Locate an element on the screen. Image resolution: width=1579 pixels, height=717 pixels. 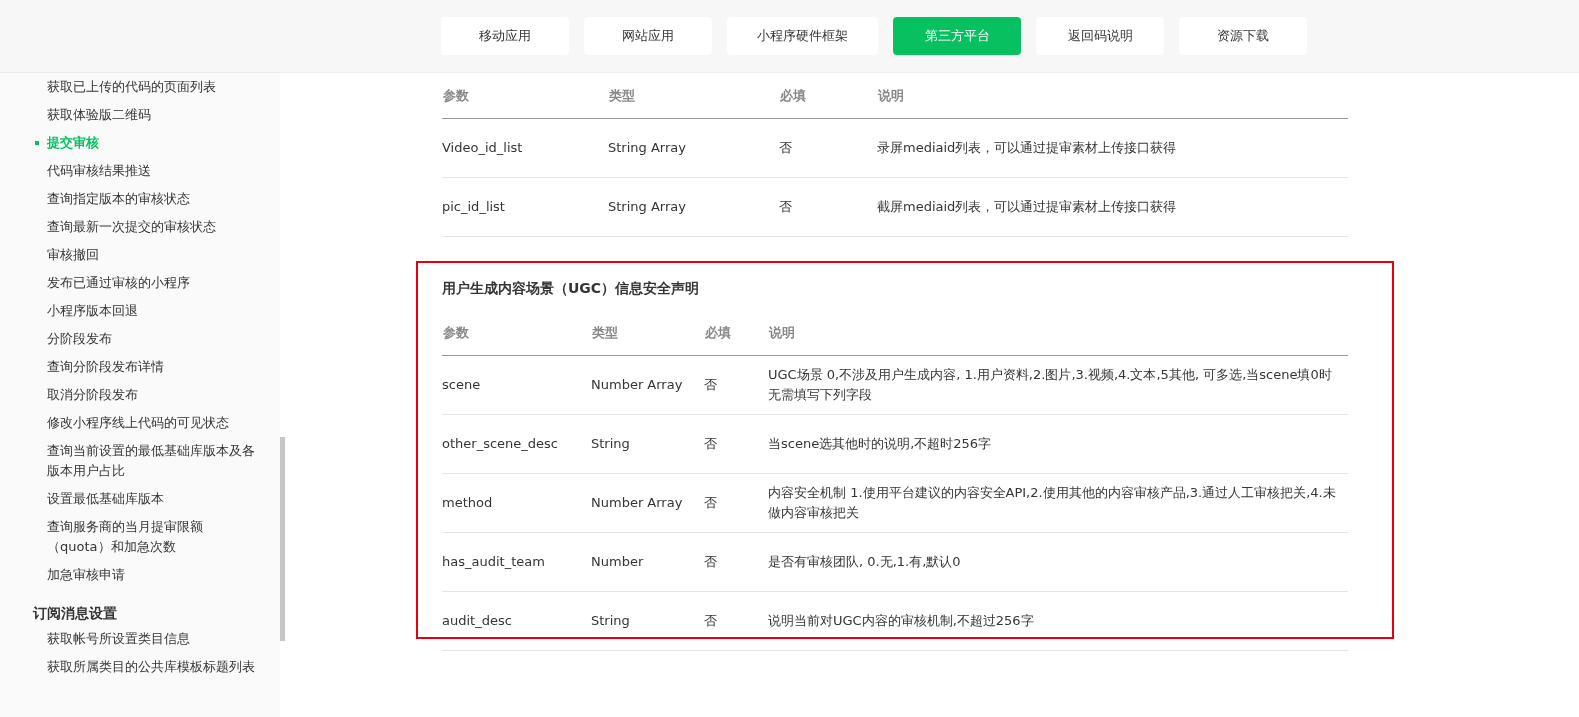
sidebar-item: 取消分阶段发布 is located at coordinates (140, 395).